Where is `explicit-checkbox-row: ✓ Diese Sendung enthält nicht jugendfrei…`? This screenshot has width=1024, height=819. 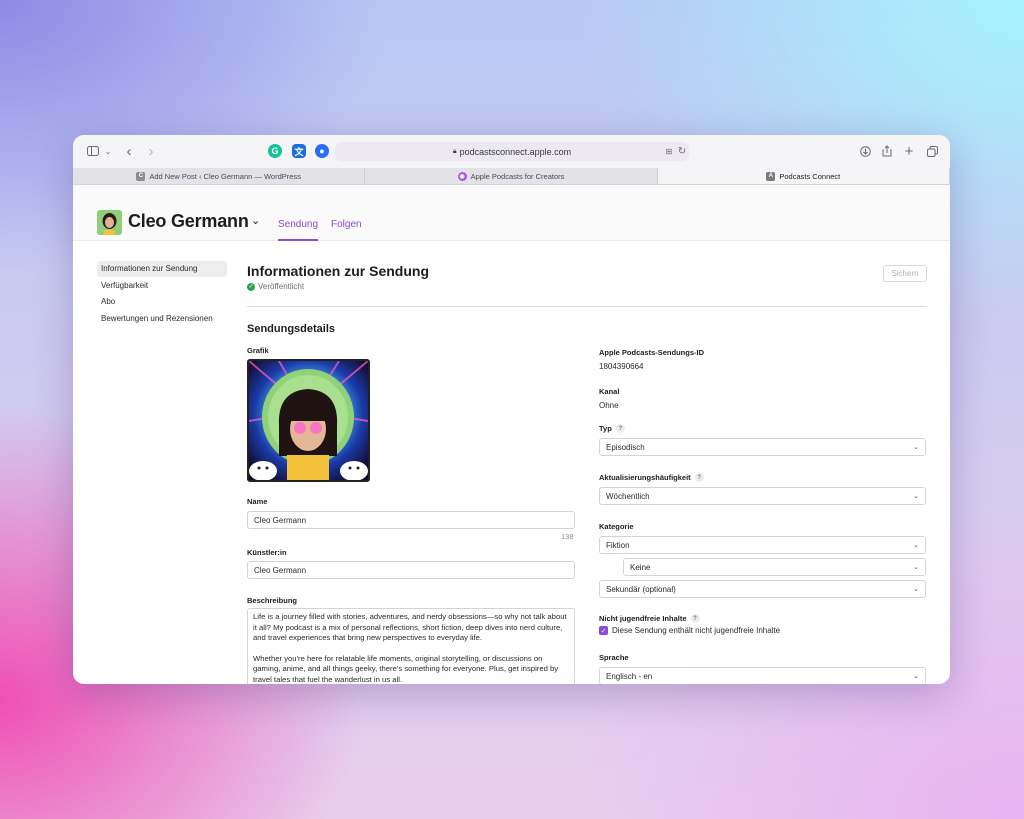
explicit-checkbox-row: ✓ Diese Sendung enthält nicht jugendfrei… is located at coordinates (689, 630).